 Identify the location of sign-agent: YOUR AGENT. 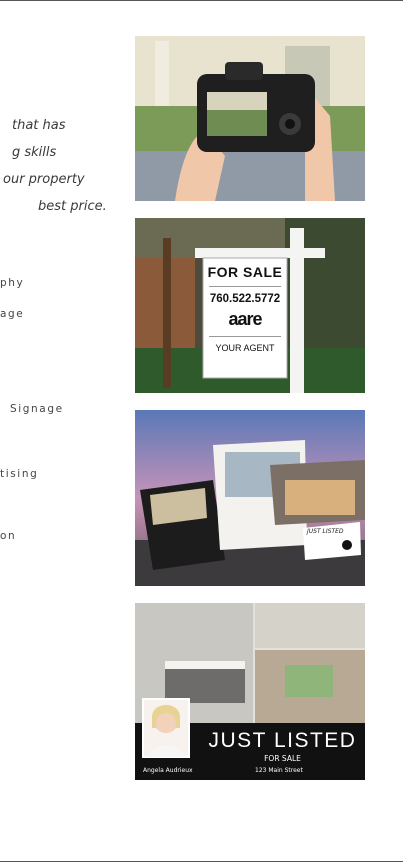
(245, 348).